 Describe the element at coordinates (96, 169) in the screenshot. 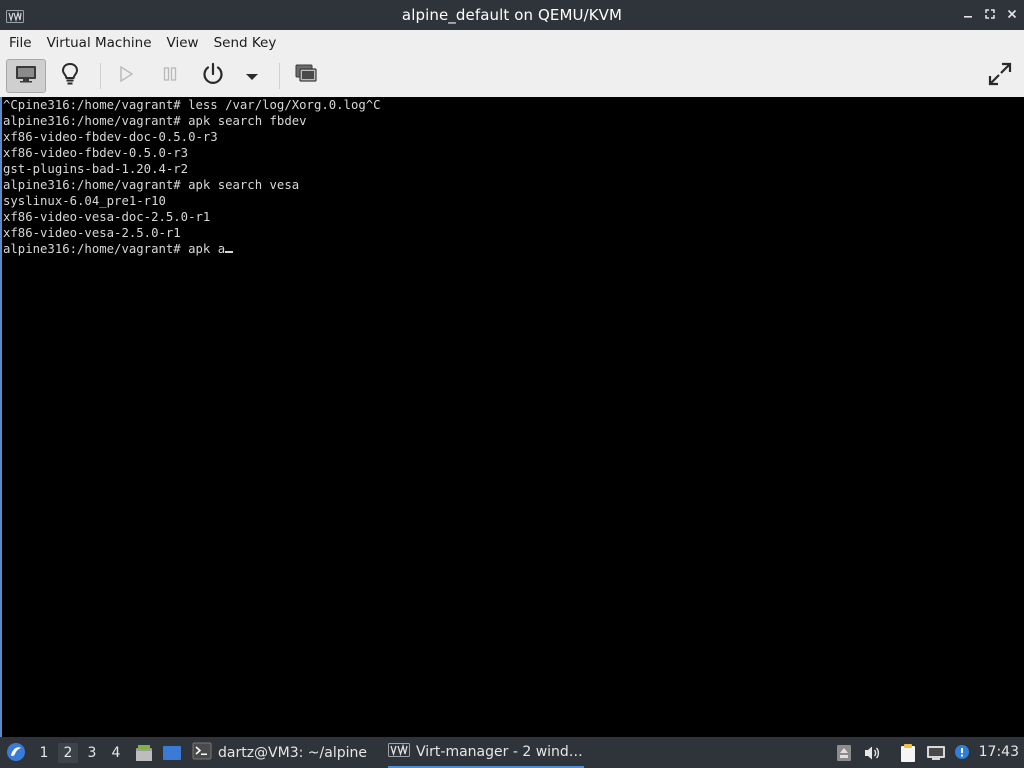

I see `console-line: gst-plugins-bad-1.20.4-r2` at that location.